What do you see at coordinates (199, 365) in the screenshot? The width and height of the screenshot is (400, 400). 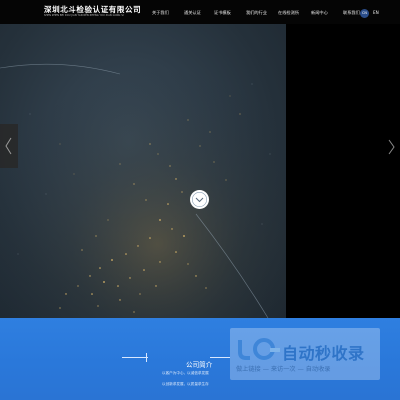 I see `about-title: 公司简介` at bounding box center [199, 365].